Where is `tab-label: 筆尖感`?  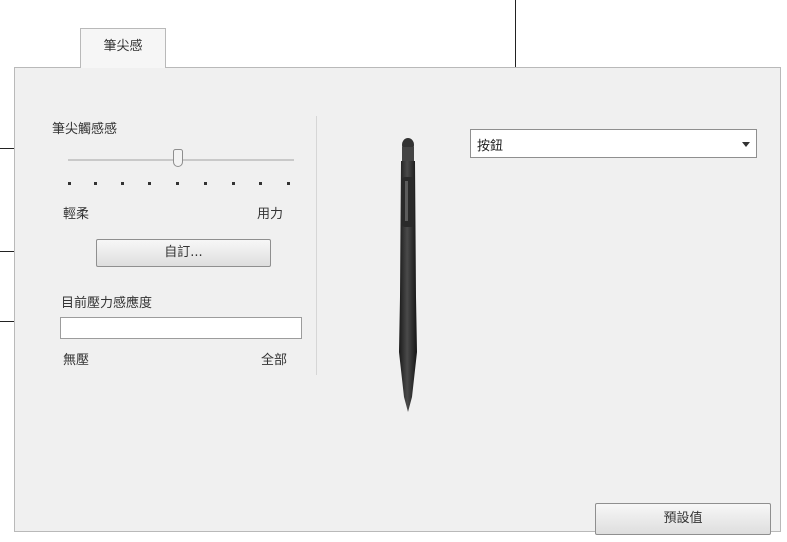 tab-label: 筆尖感 is located at coordinates (123, 46).